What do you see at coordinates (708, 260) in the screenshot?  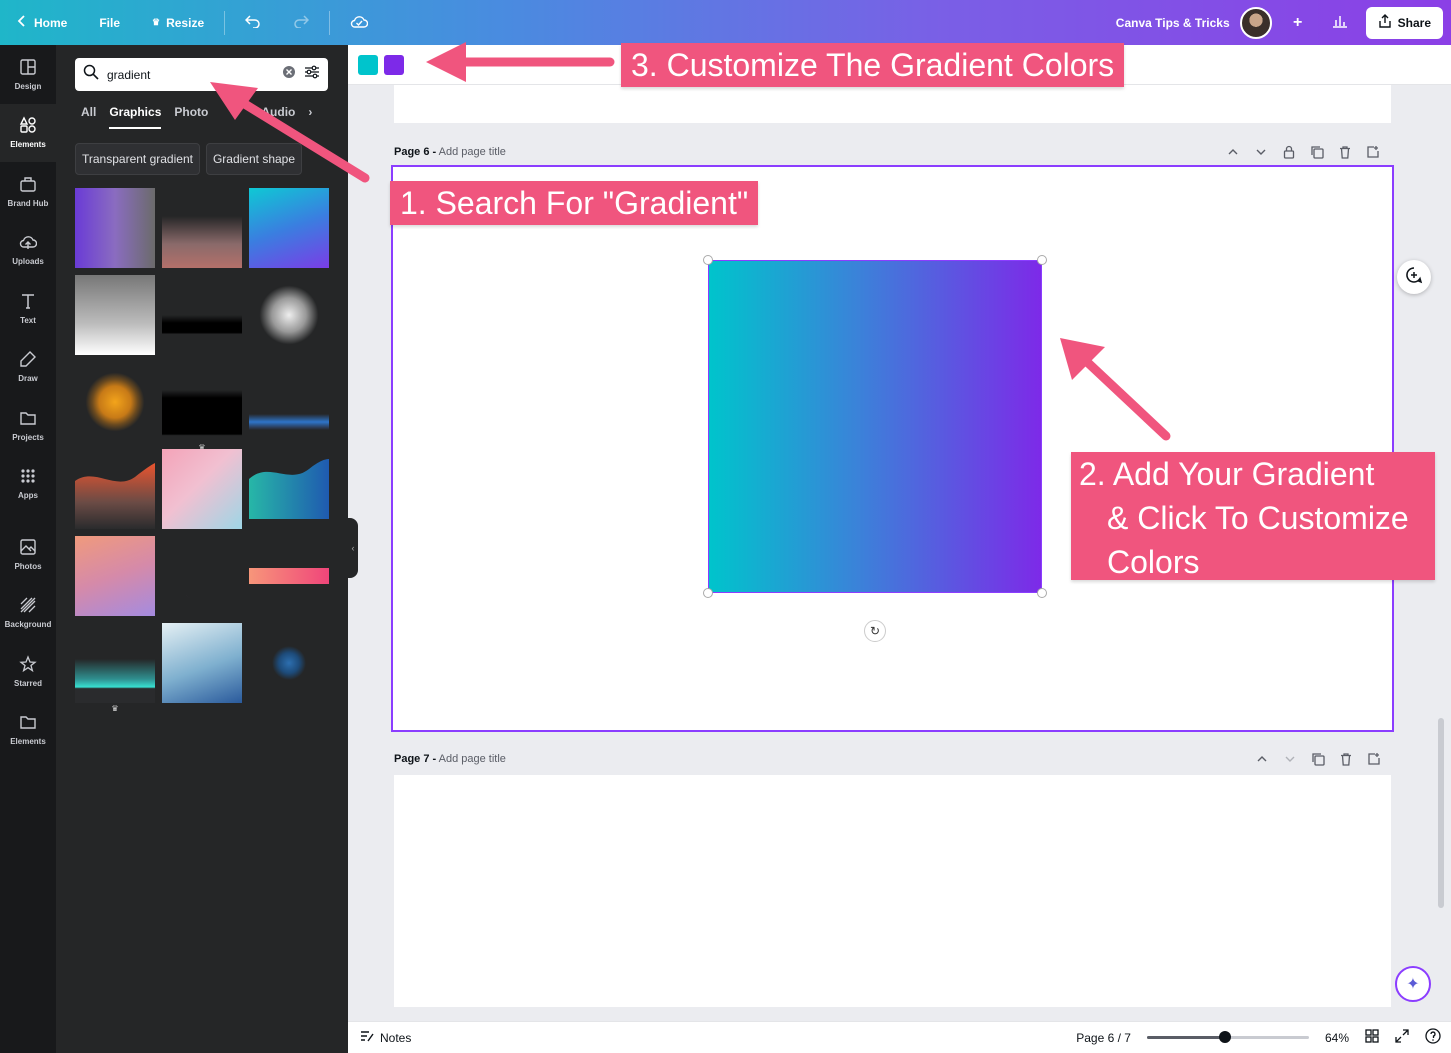 I see `resize-handle-top-left` at bounding box center [708, 260].